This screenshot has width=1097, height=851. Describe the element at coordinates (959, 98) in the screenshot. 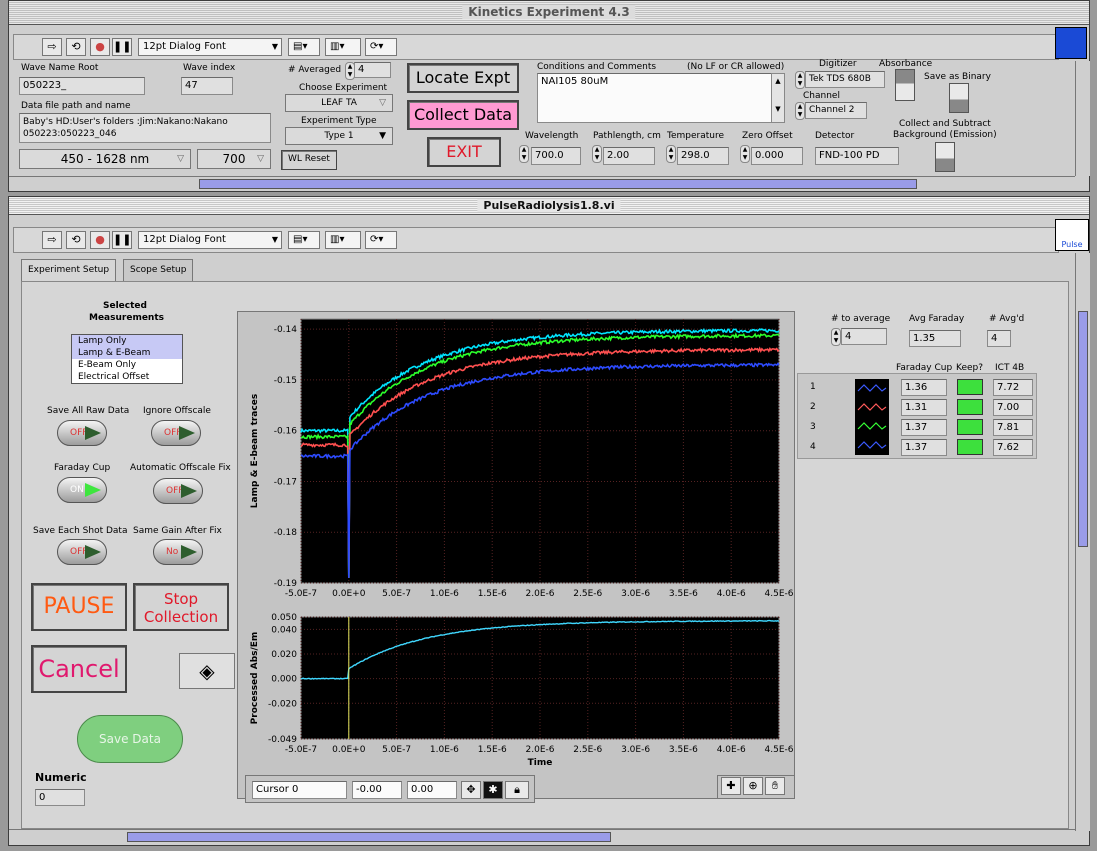

I see `save-binary-switch` at that location.